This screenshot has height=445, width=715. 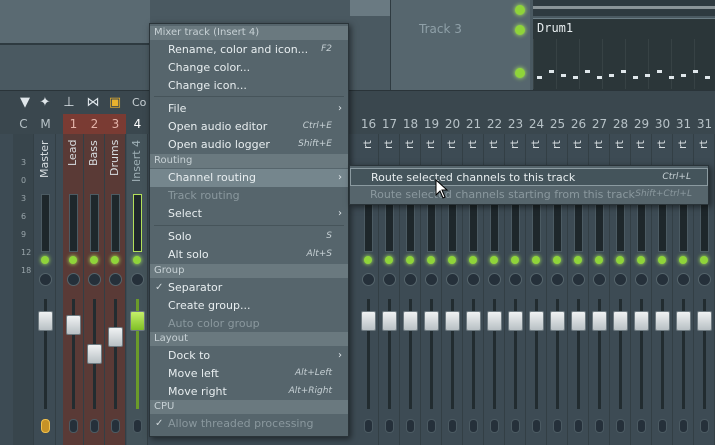 What do you see at coordinates (578, 124) in the screenshot?
I see `channel-header-25: 26` at bounding box center [578, 124].